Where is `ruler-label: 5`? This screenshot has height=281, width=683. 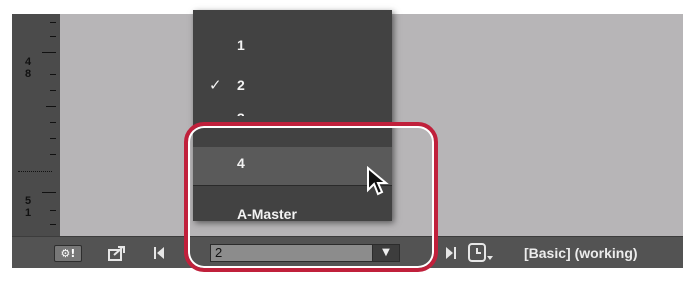
ruler-label: 5 is located at coordinates (28, 201).